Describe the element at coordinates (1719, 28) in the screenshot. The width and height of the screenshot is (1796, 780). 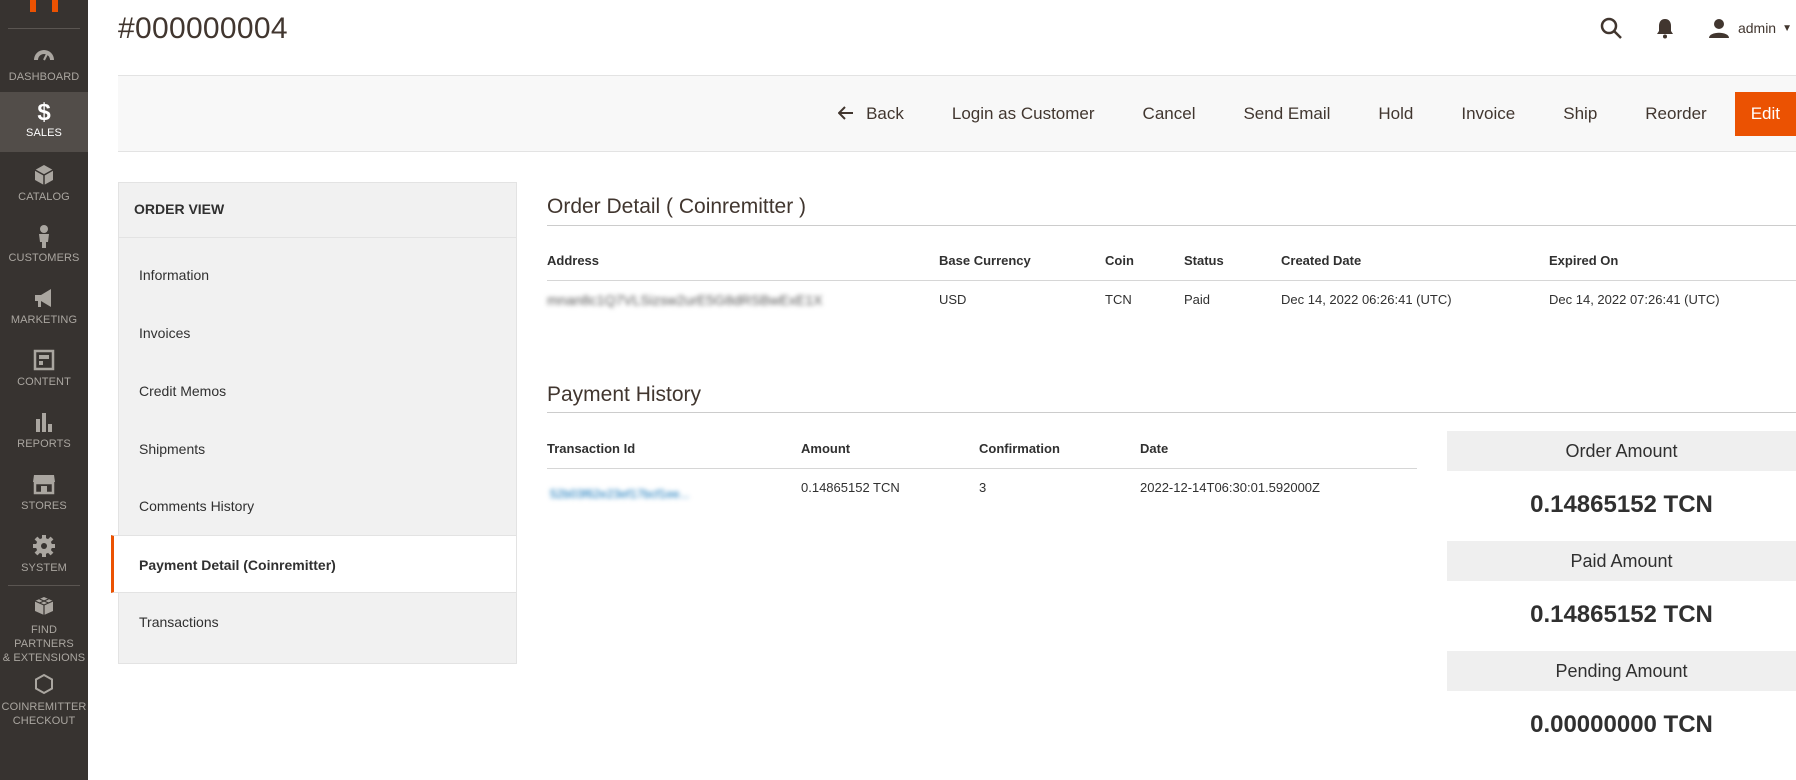
I see `user-icon` at that location.